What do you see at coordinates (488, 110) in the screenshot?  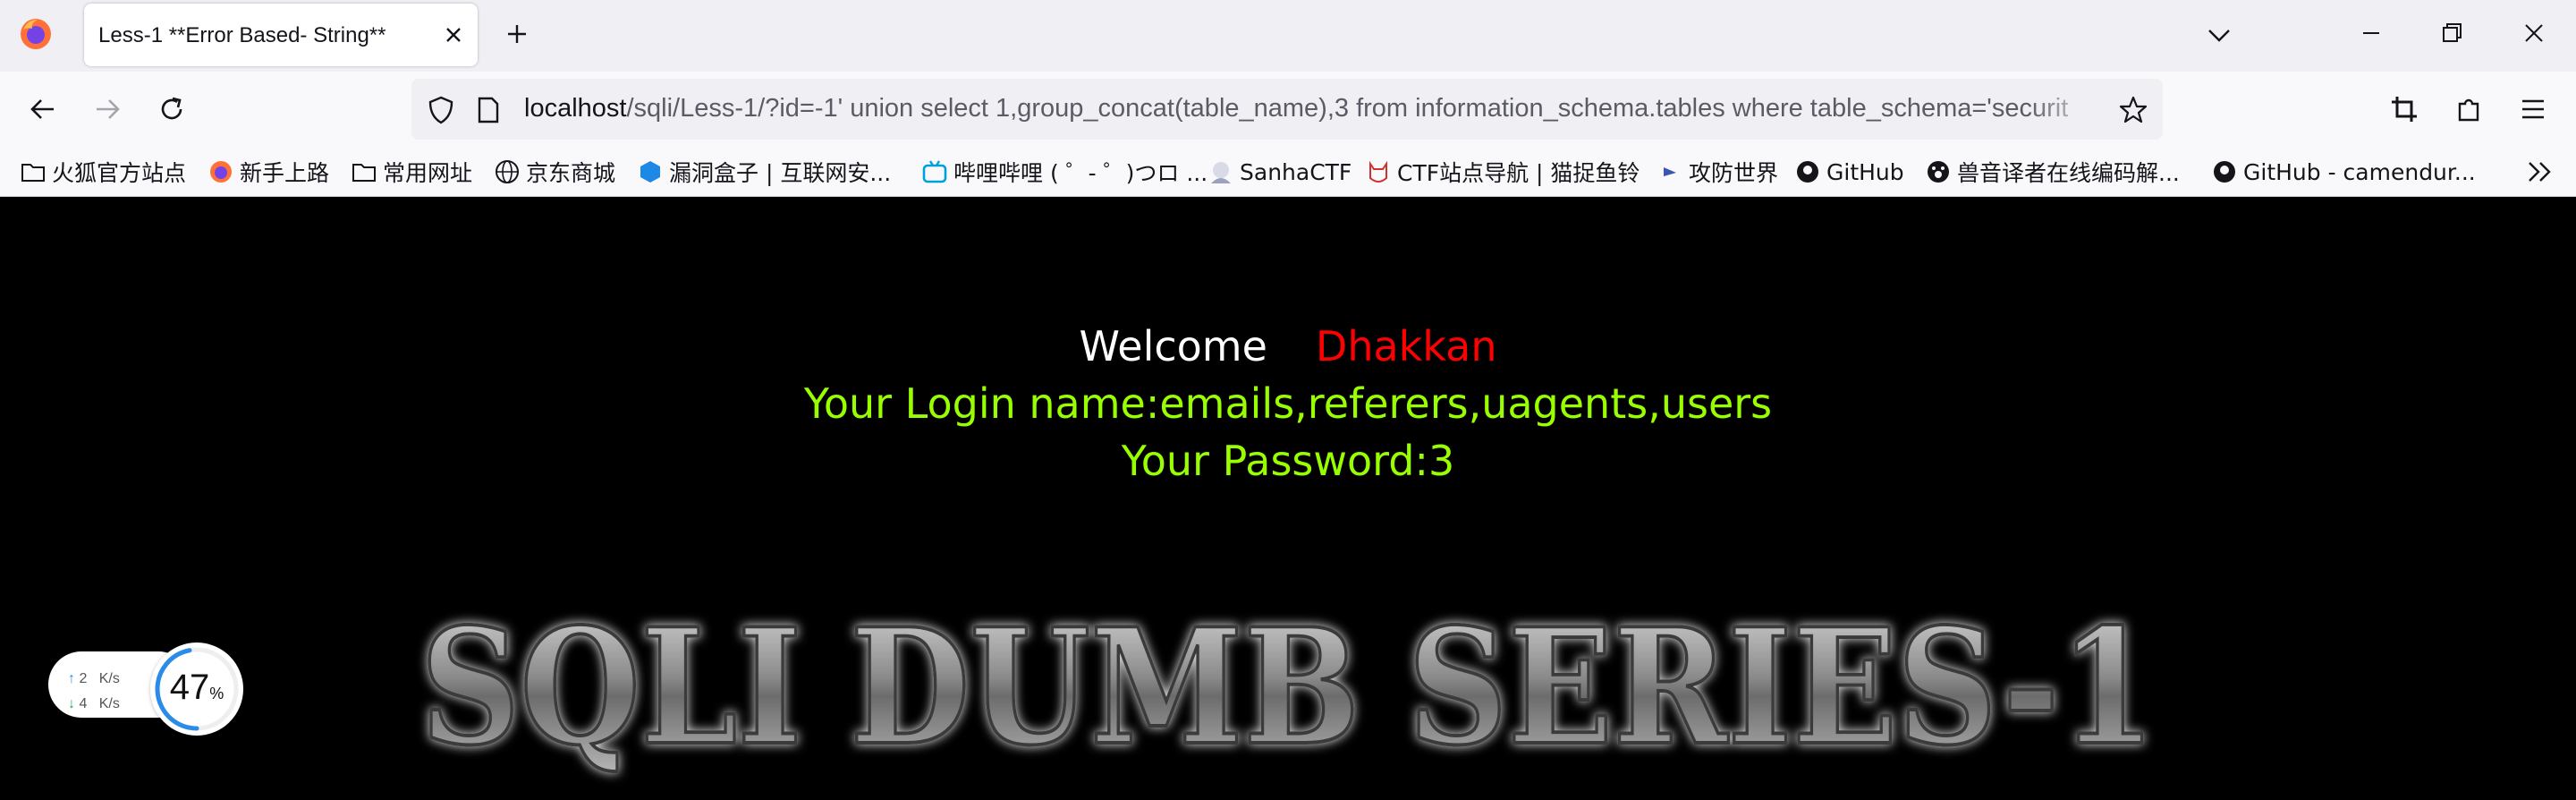 I see `page-info-icon` at bounding box center [488, 110].